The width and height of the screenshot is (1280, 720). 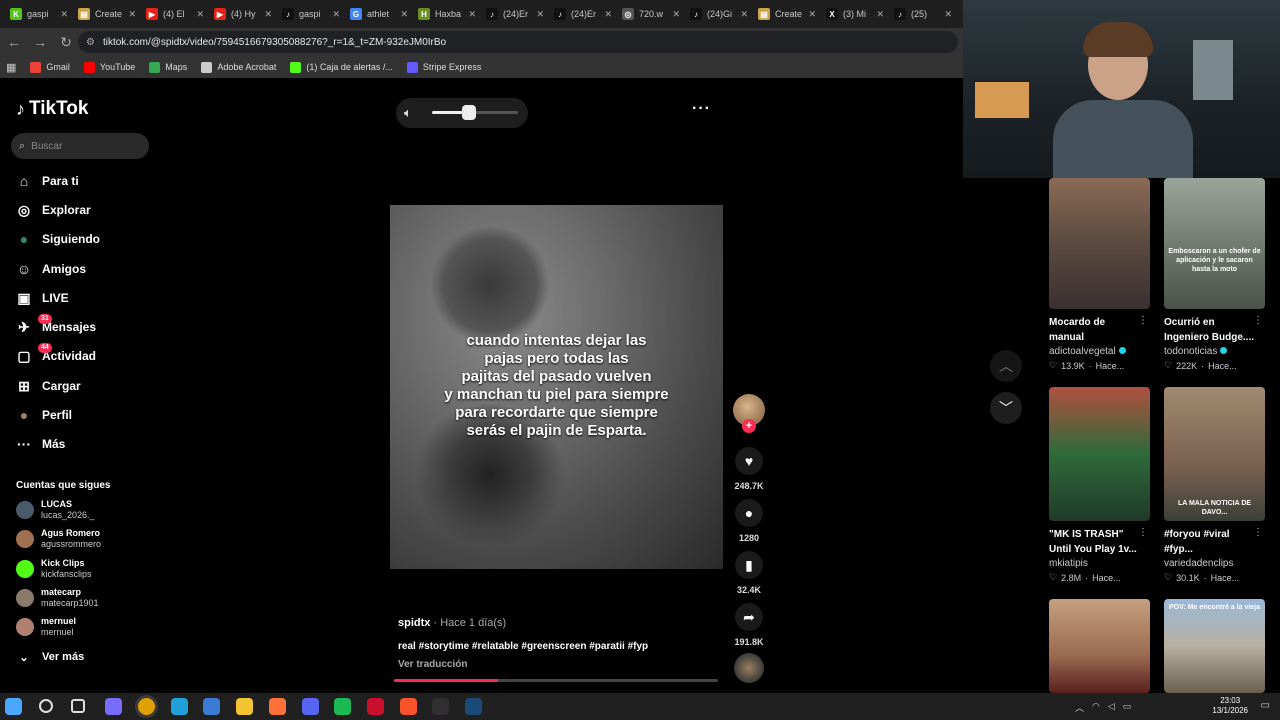 I want to click on save-action: ▮ 32.4K, so click(x=749, y=573).